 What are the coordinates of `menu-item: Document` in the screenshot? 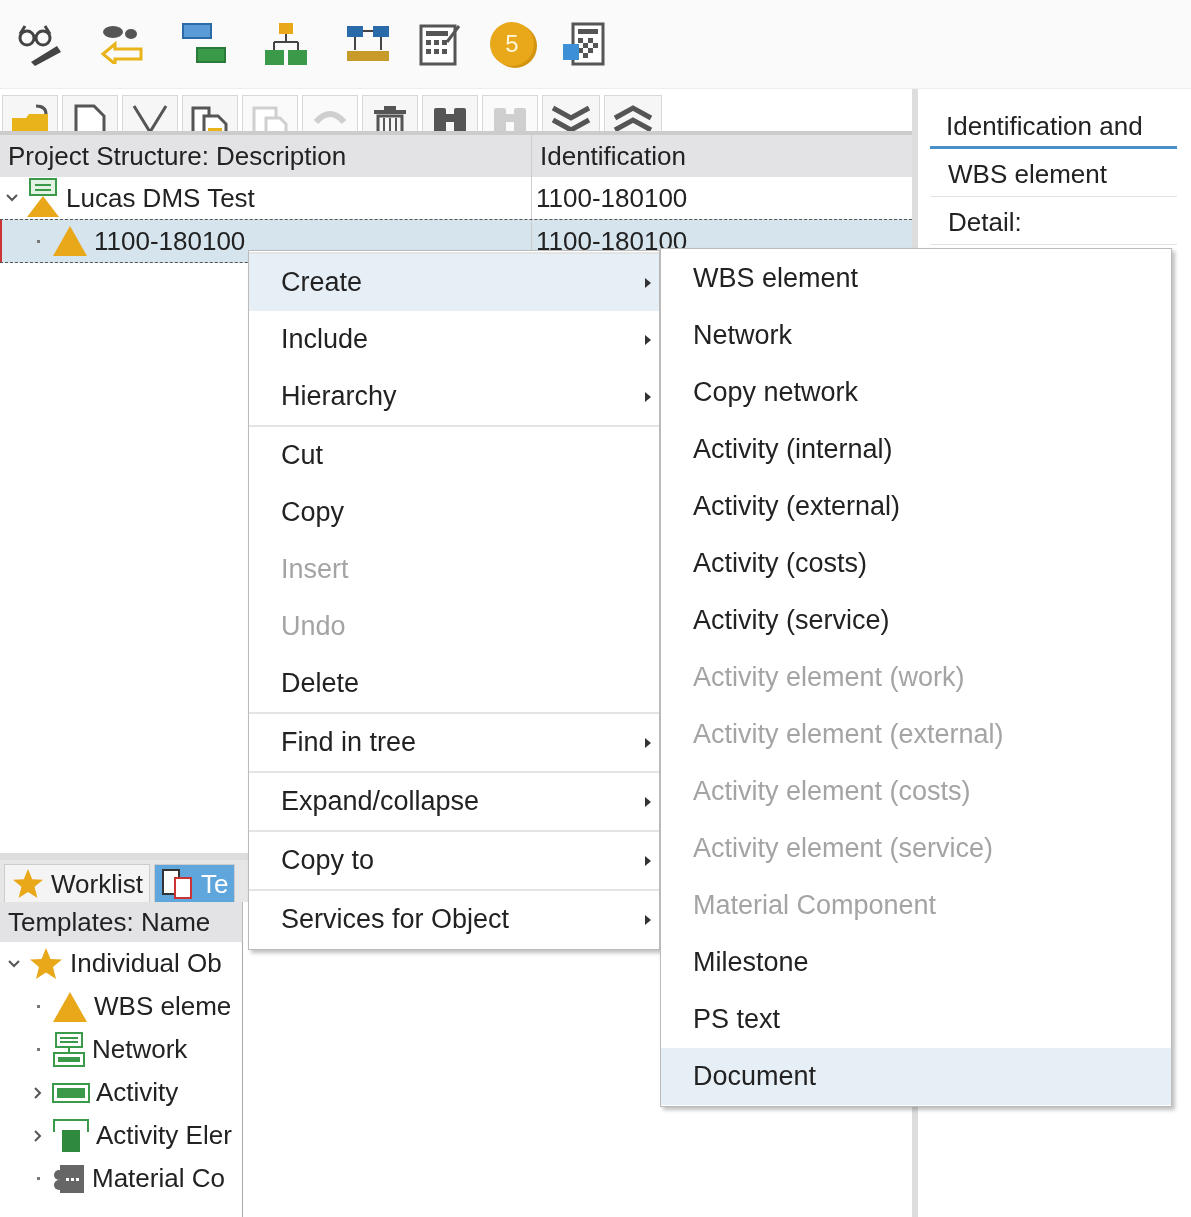 It's located at (916, 1076).